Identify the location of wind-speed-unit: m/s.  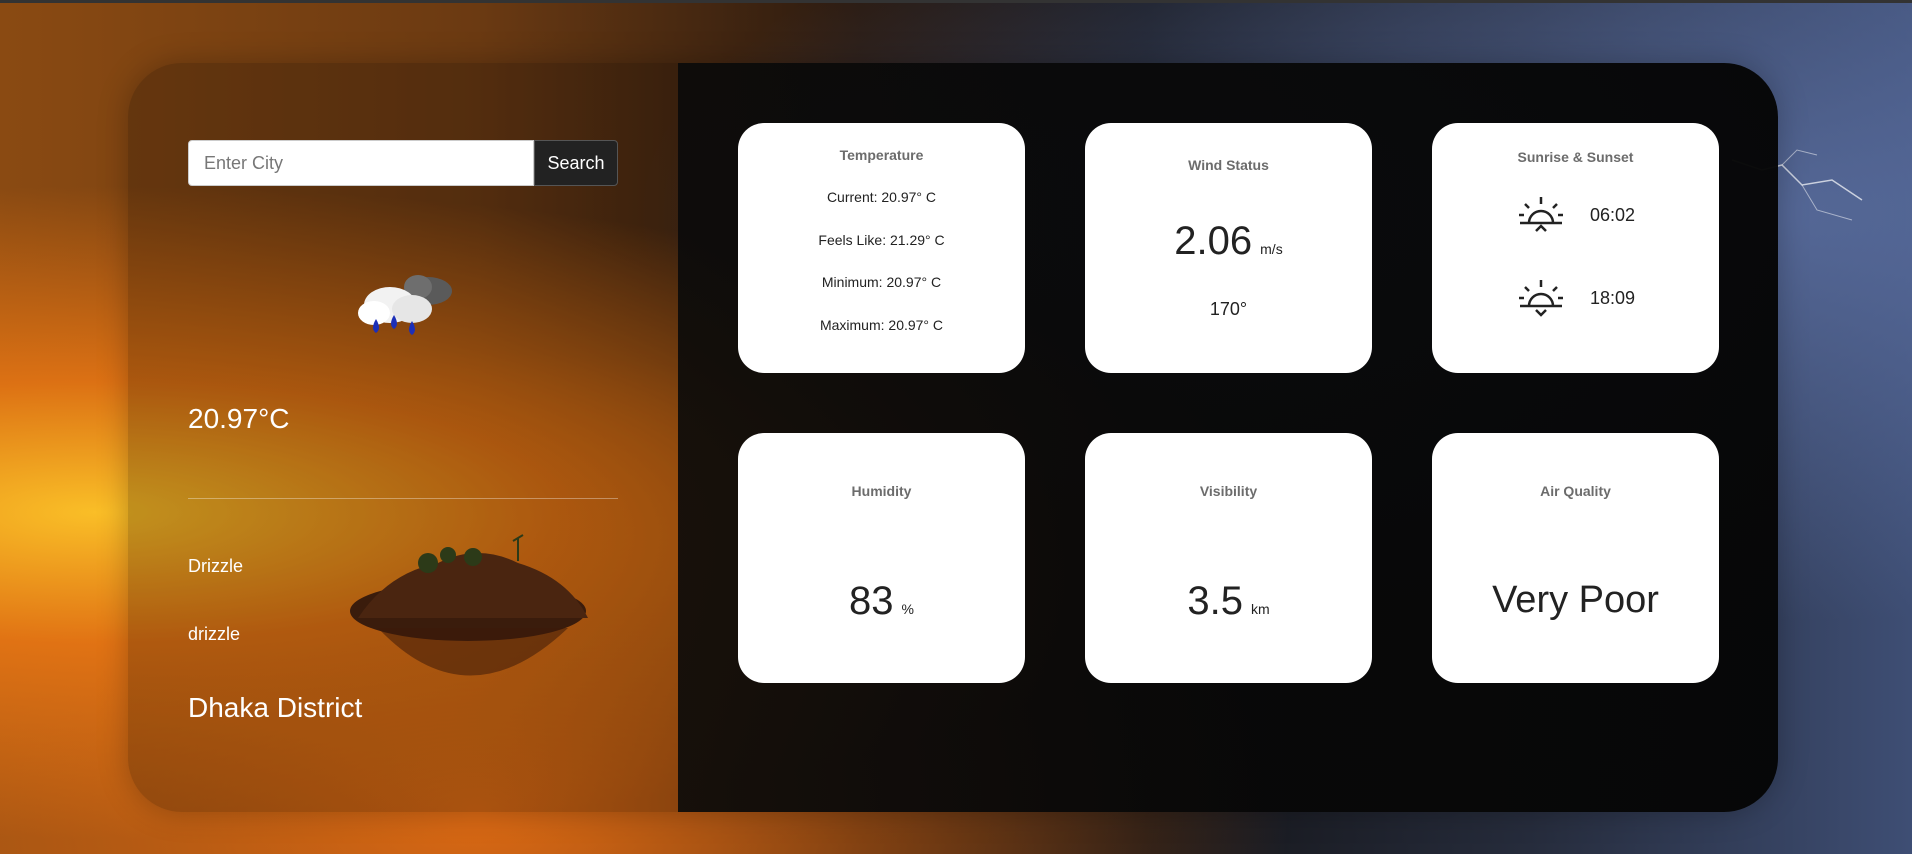
(1271, 249).